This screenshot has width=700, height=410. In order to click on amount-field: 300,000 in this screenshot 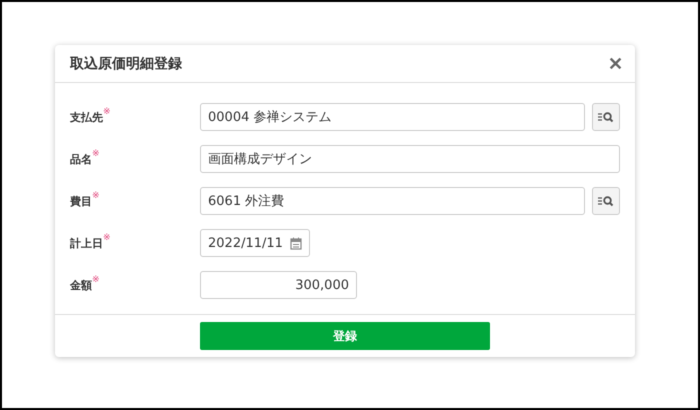, I will do `click(278, 285)`.